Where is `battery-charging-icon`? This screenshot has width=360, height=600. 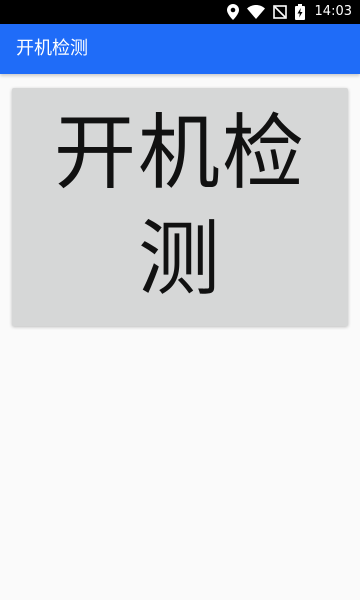
battery-charging-icon is located at coordinates (299, 12).